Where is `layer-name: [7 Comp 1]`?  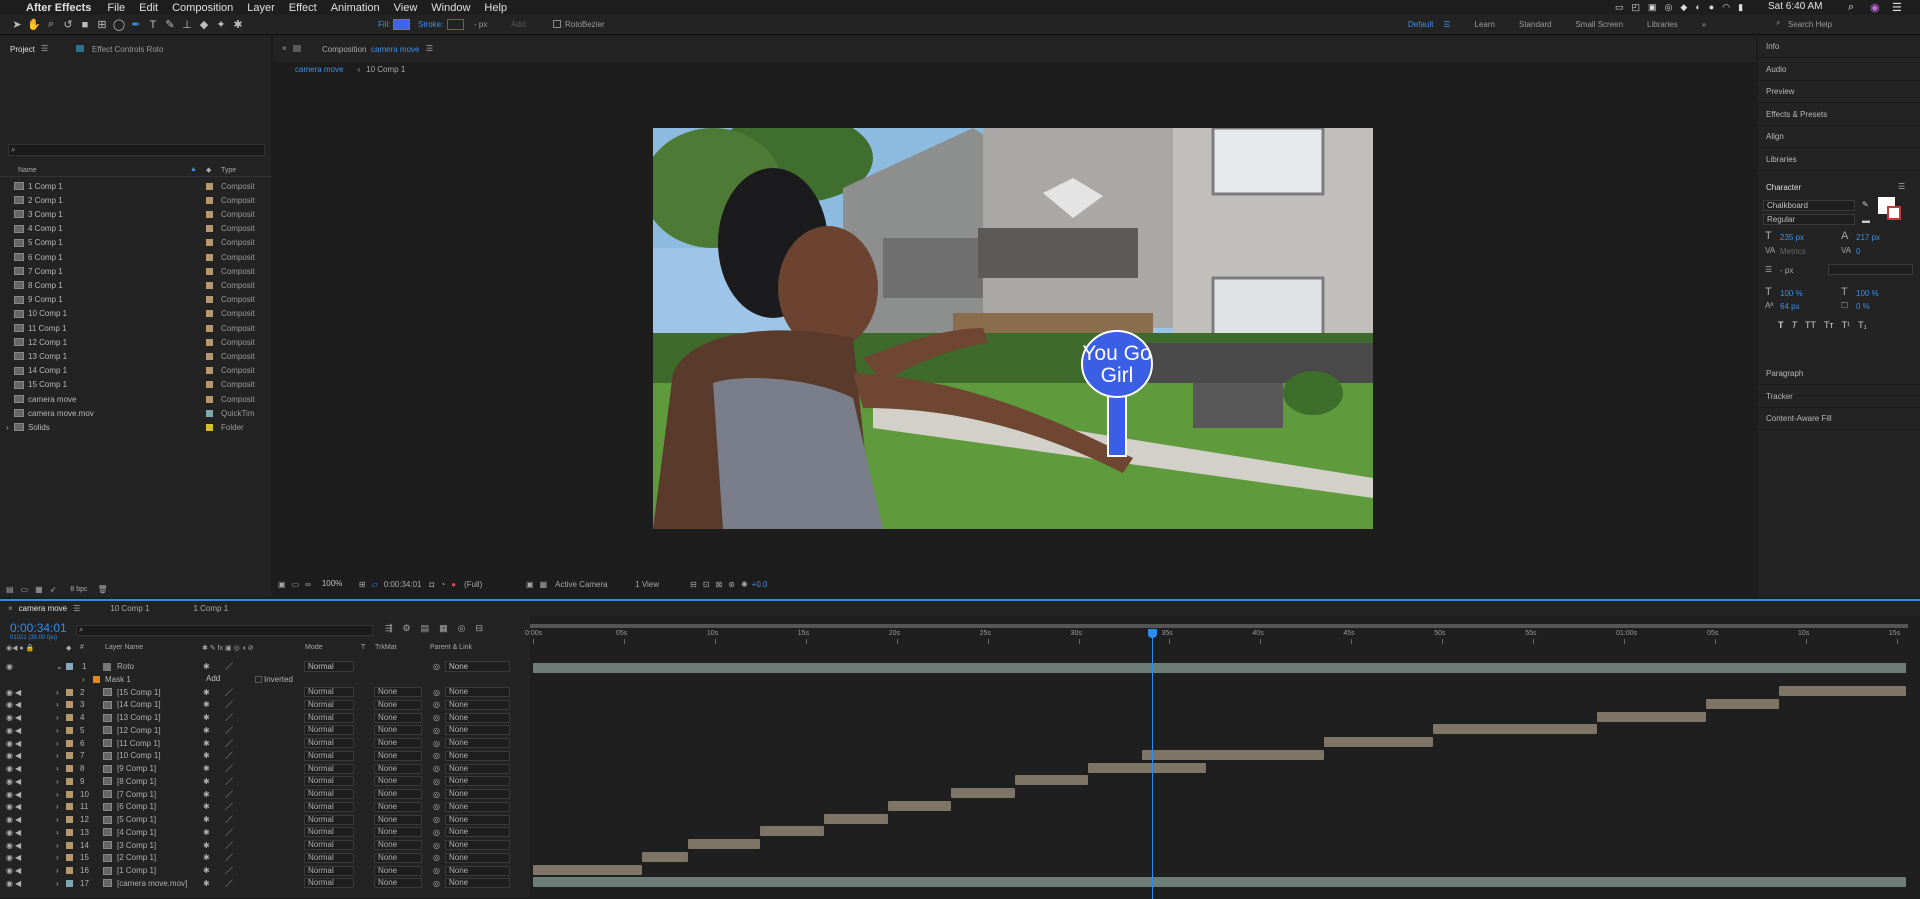
layer-name: [7 Comp 1] is located at coordinates (136, 794).